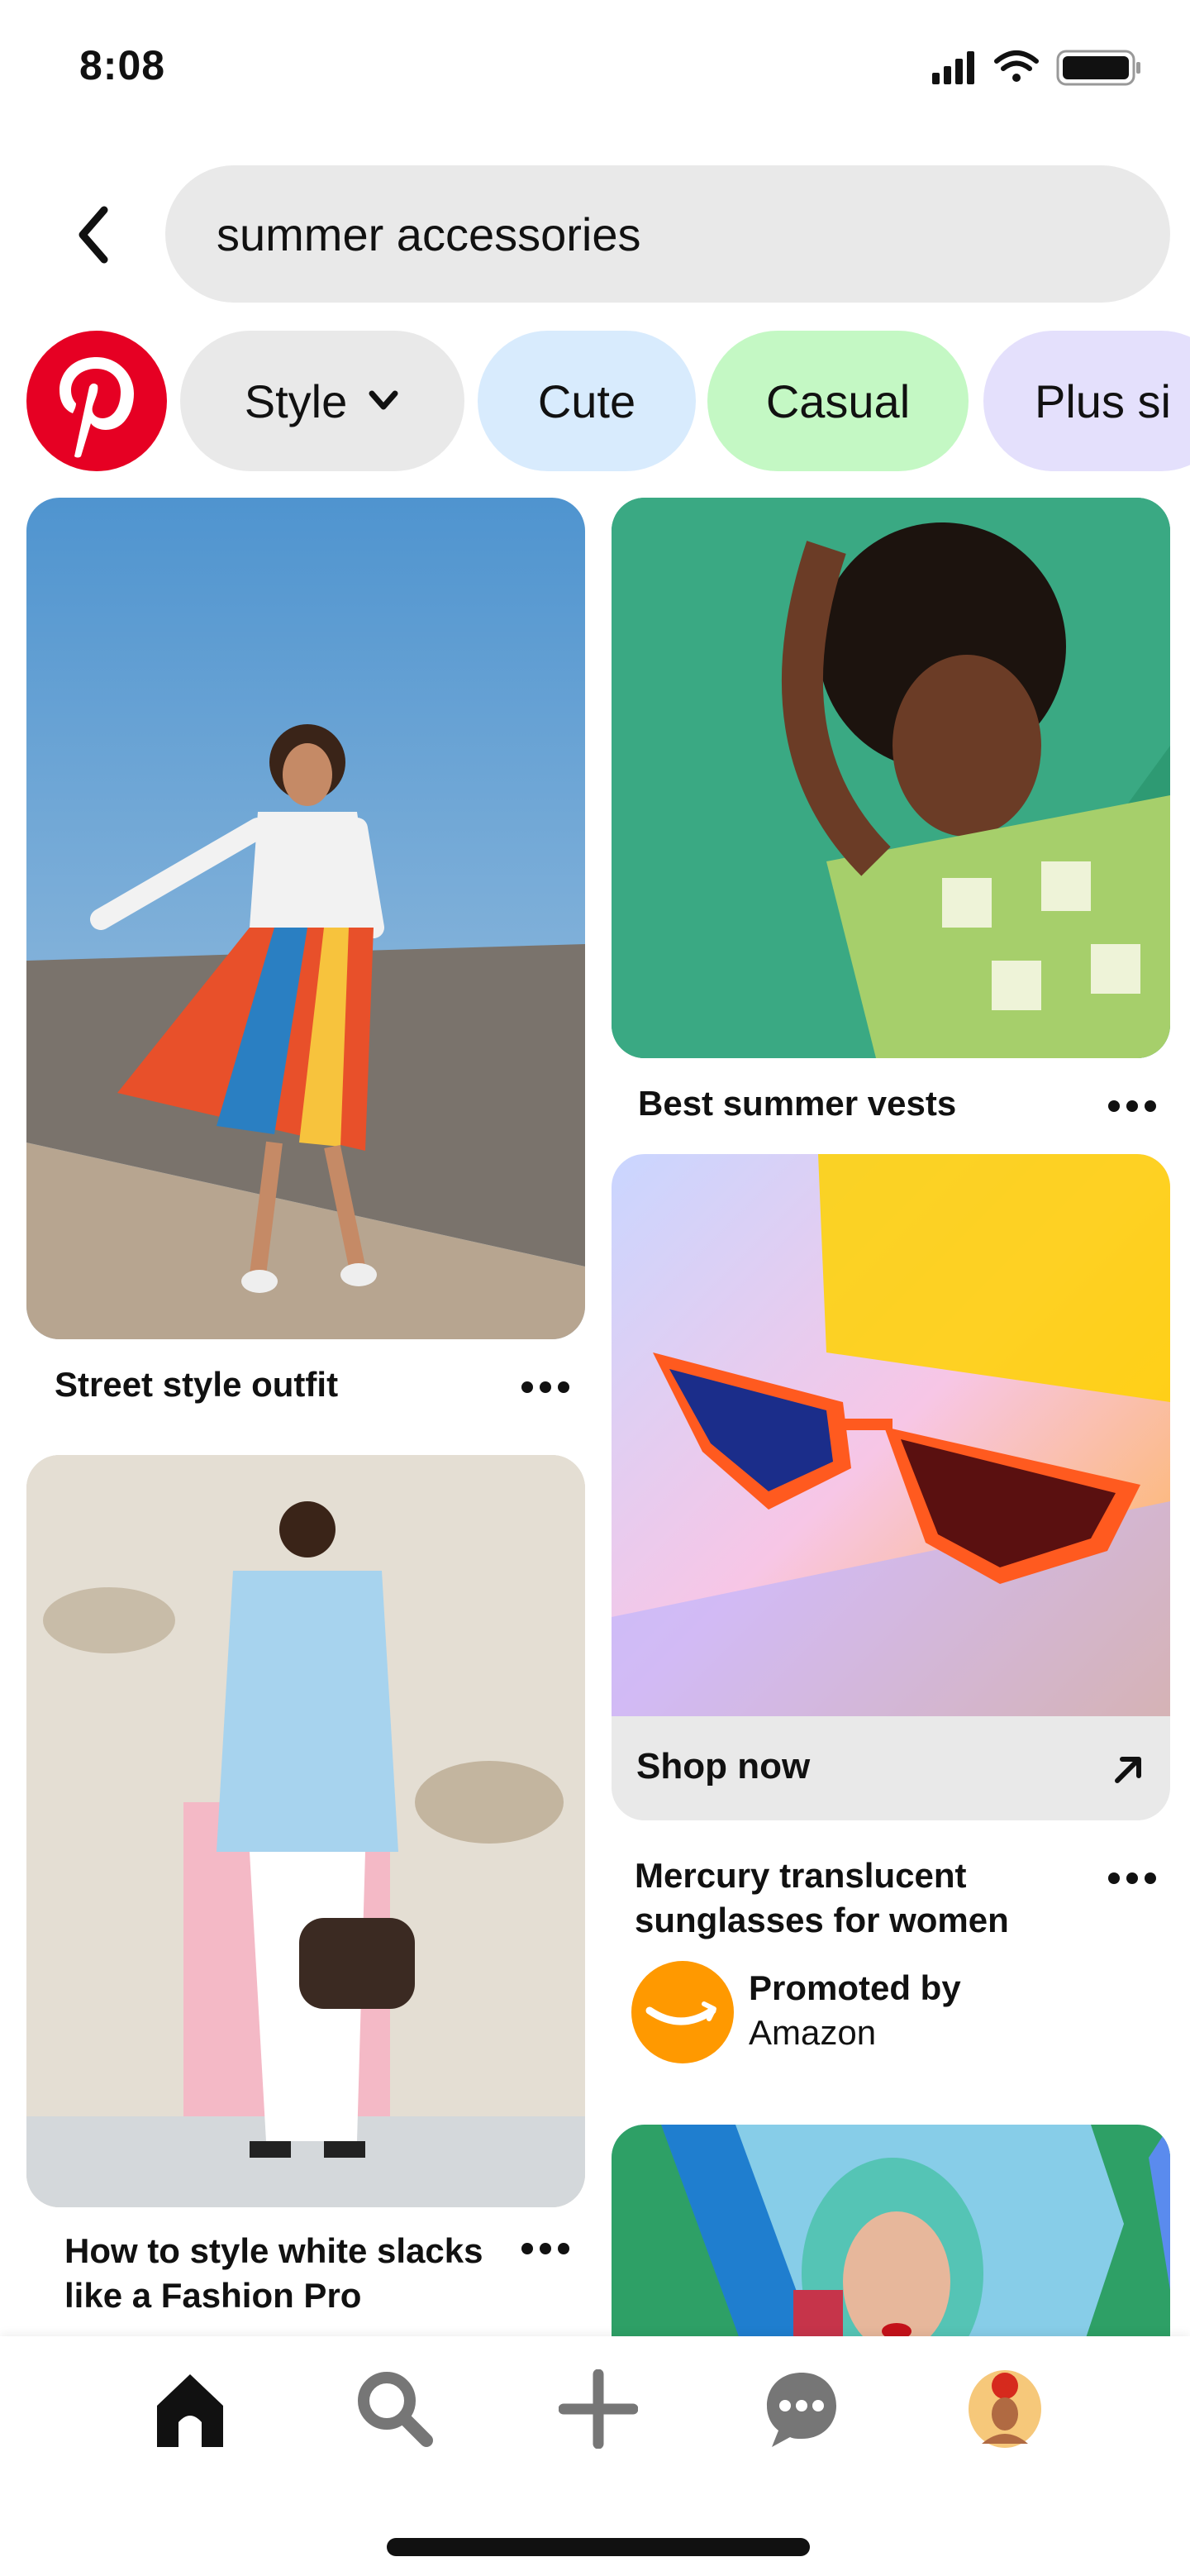 This screenshot has width=1190, height=2576. I want to click on chip-label: Cute, so click(586, 400).